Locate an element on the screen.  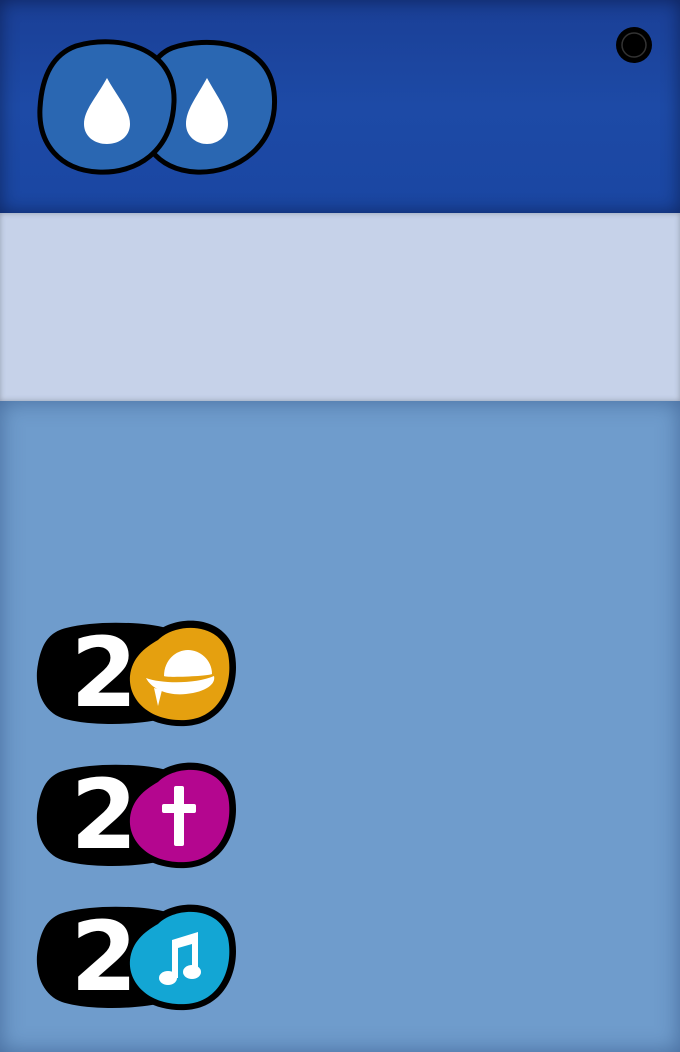
black-dot-icon is located at coordinates (634, 45).